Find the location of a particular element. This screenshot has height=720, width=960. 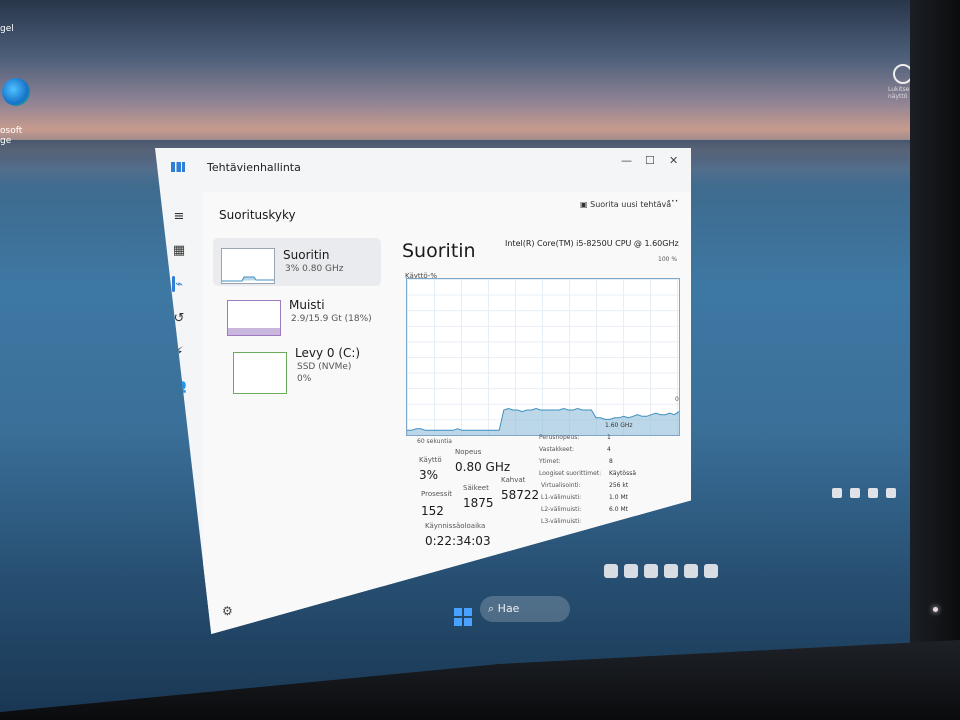

minimize-button: — is located at coordinates (626, 160).